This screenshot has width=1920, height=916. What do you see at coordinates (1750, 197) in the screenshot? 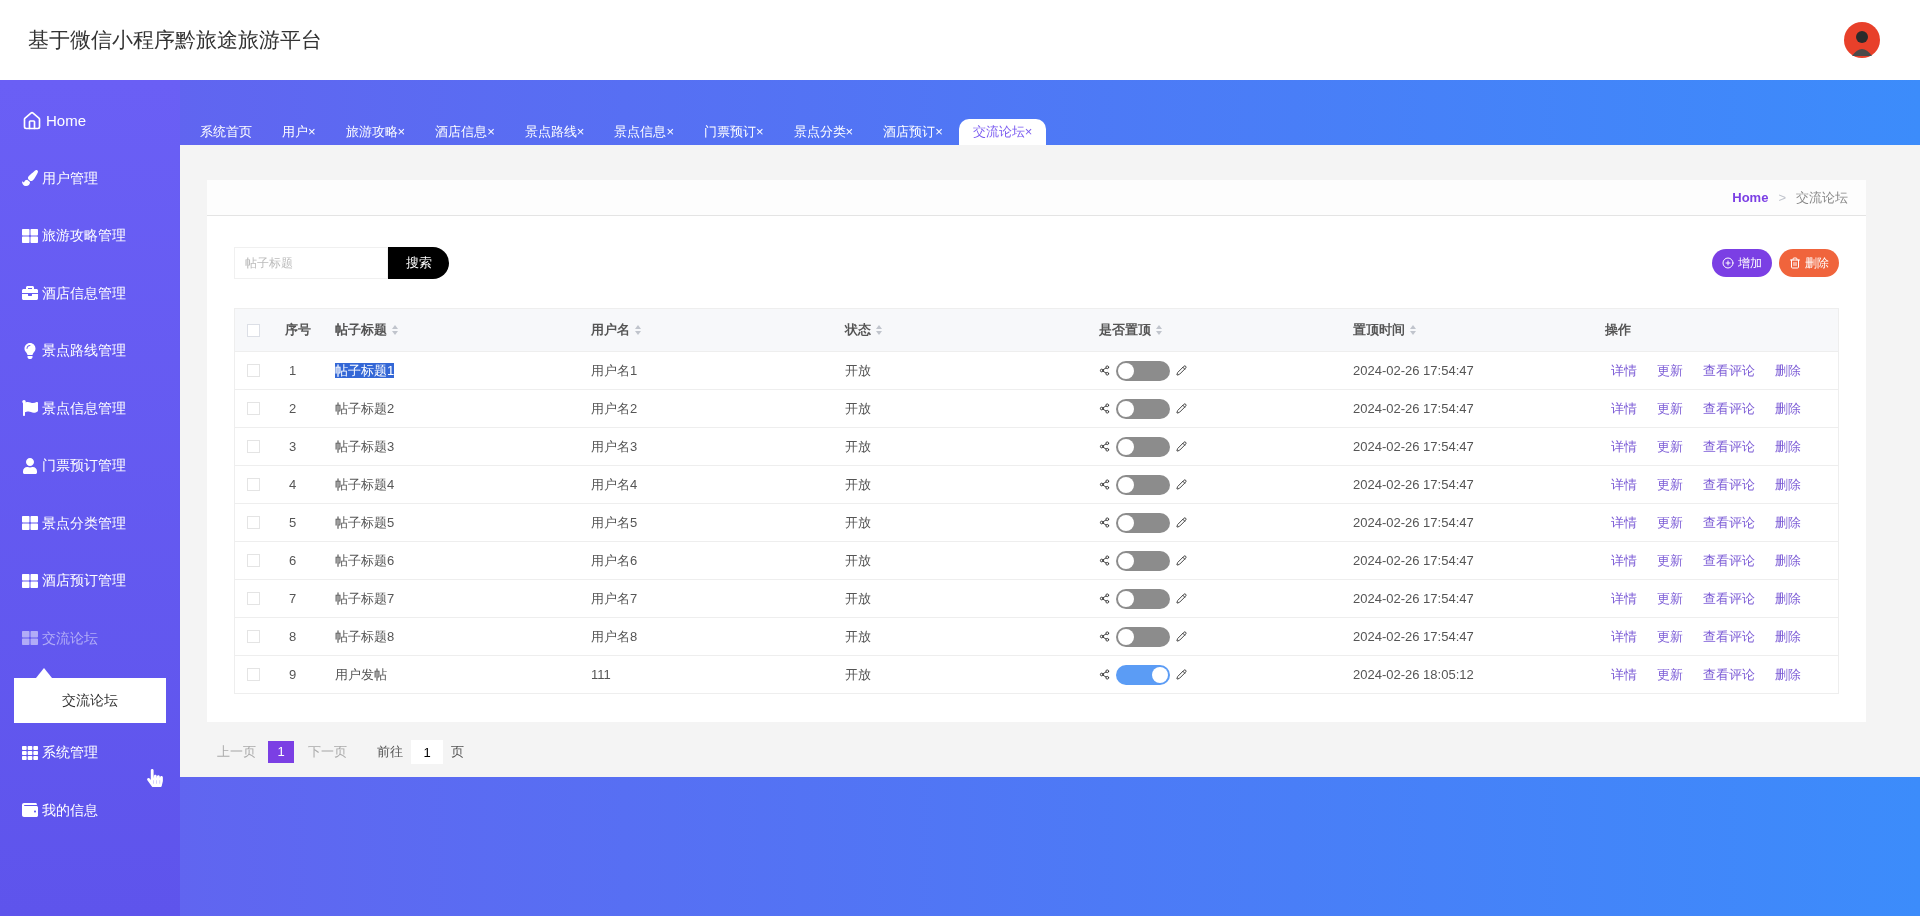
I see `breadcrumb-link: Home` at bounding box center [1750, 197].